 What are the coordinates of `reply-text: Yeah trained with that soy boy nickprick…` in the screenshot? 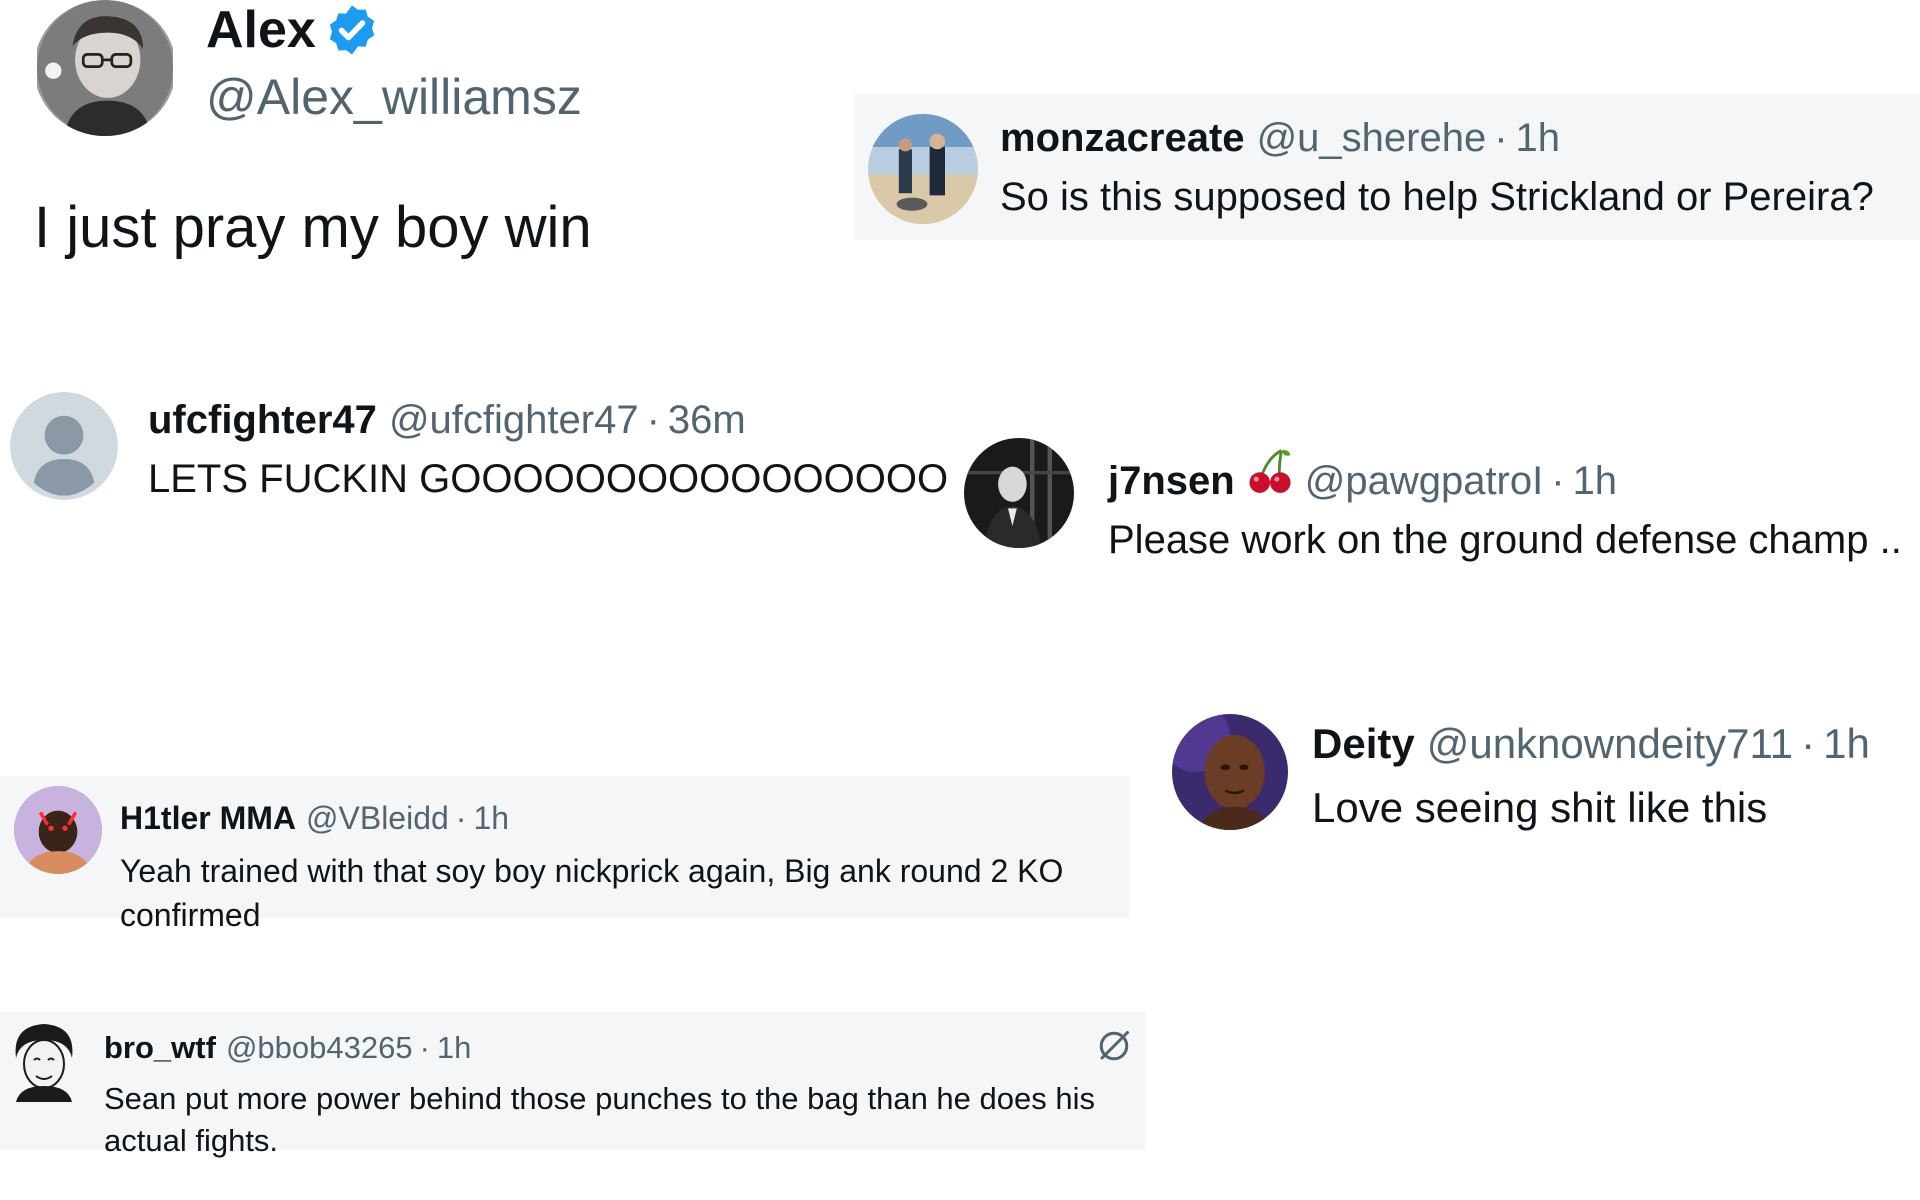 It's located at (592, 893).